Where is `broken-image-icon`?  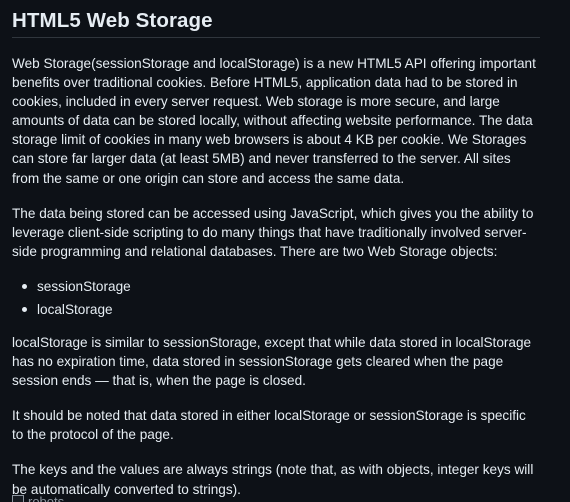
broken-image-icon is located at coordinates (18, 498).